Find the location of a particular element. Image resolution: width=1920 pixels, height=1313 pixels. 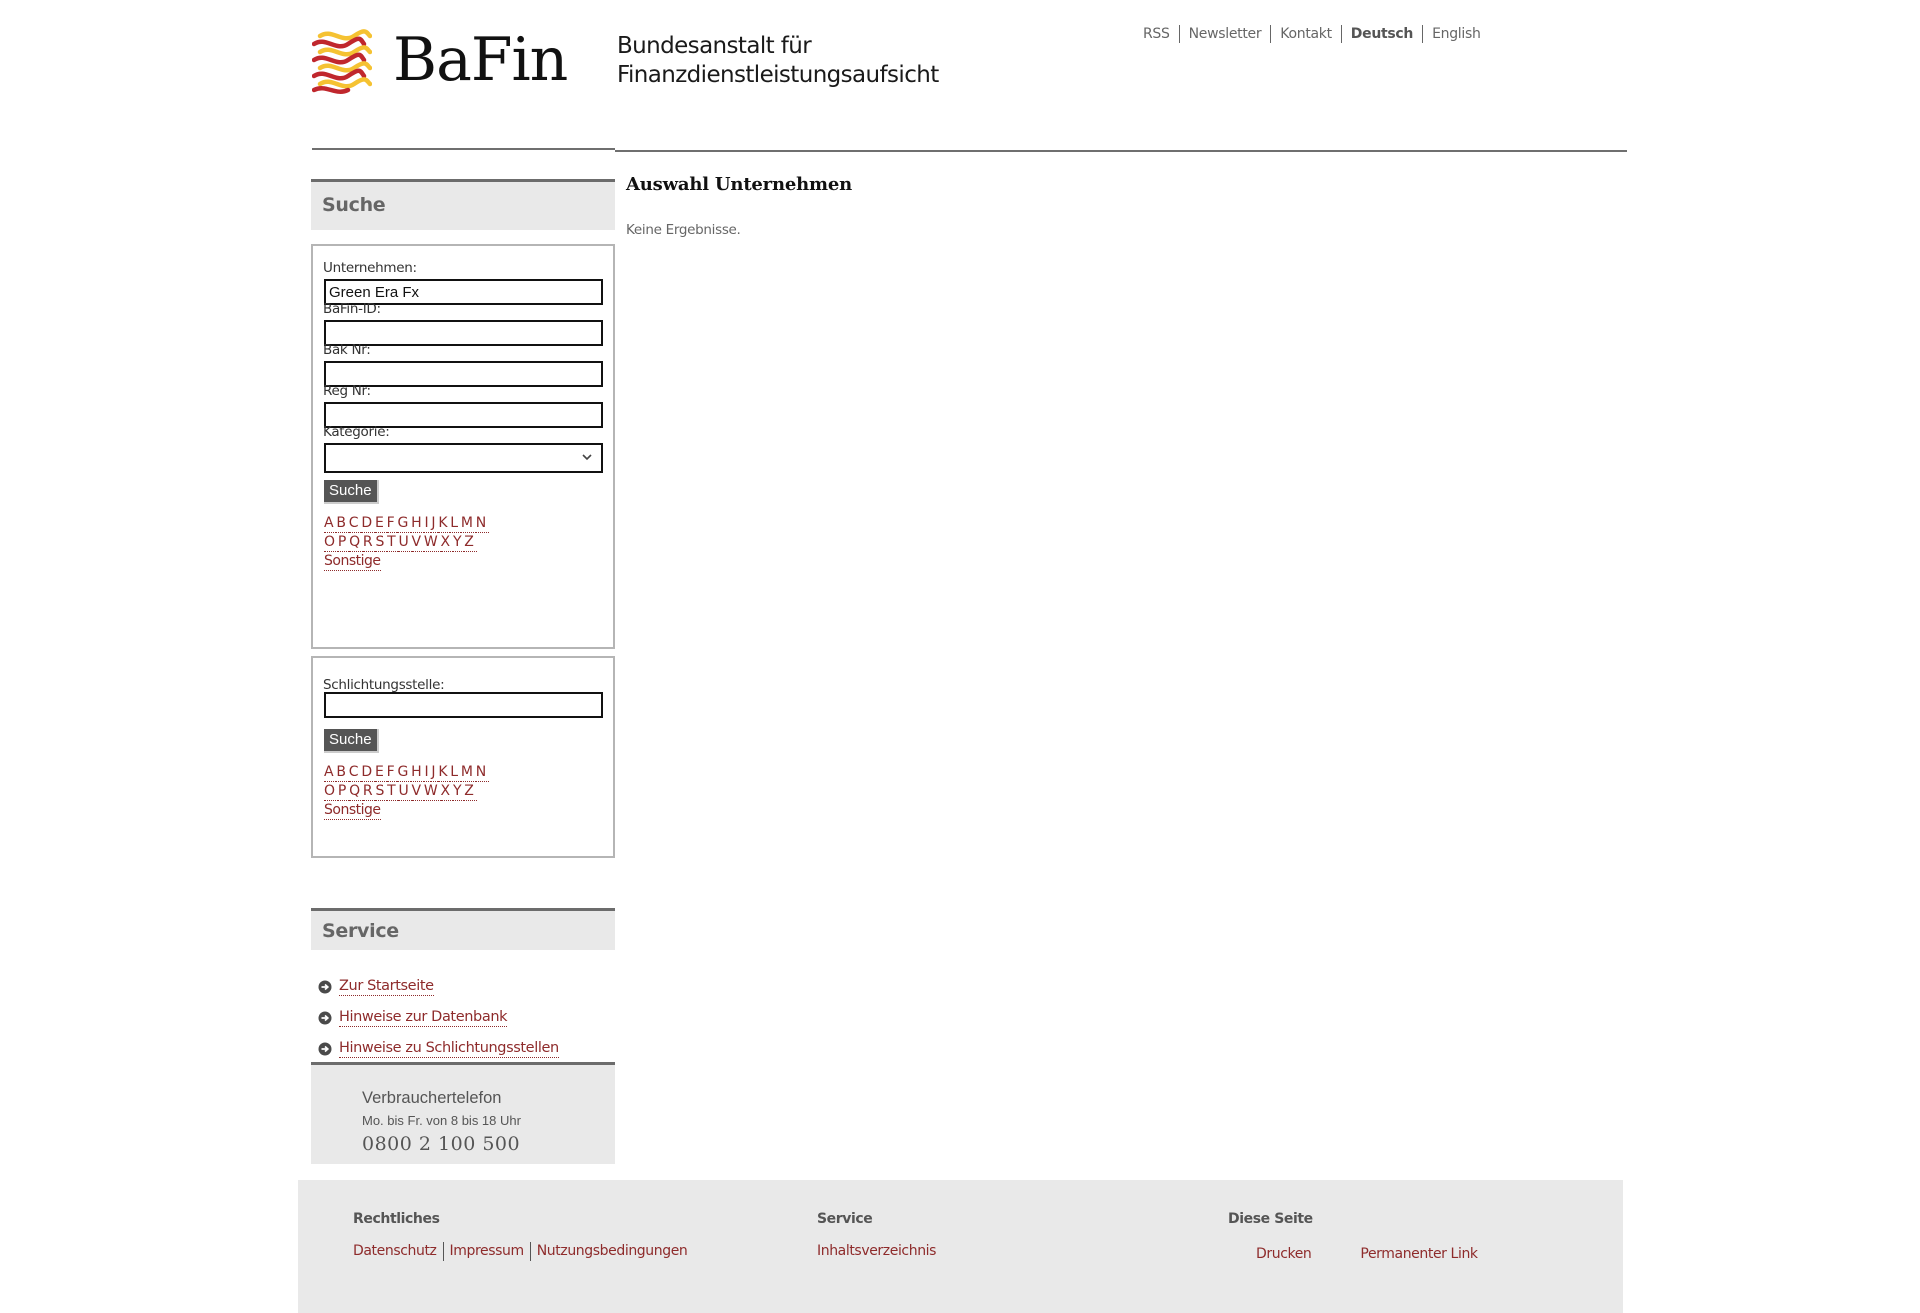

search-panel-header: Suche is located at coordinates (463, 204).